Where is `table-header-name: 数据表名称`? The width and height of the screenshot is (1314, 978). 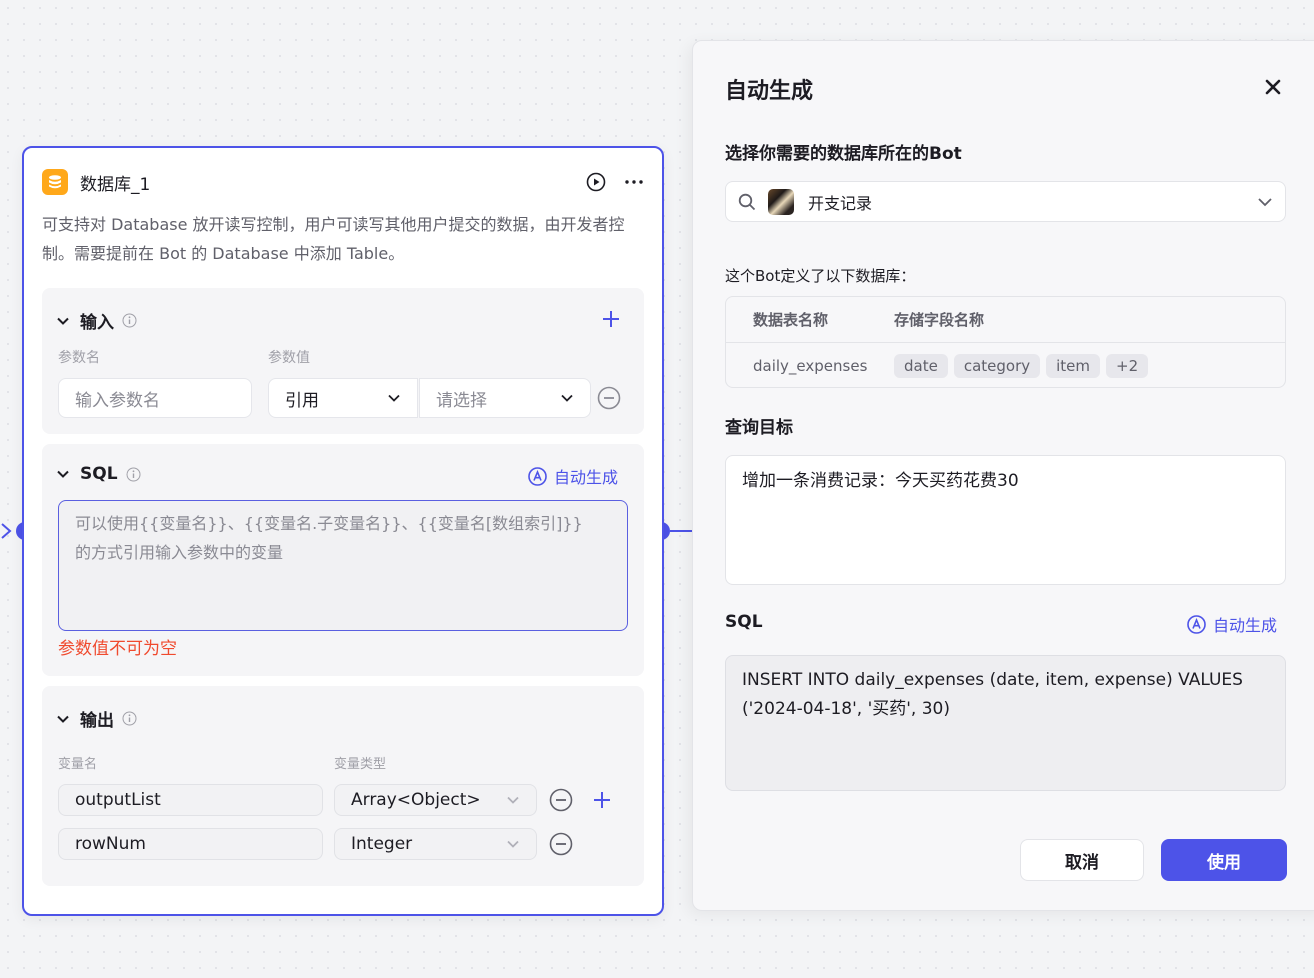
table-header-name: 数据表名称 is located at coordinates (791, 320).